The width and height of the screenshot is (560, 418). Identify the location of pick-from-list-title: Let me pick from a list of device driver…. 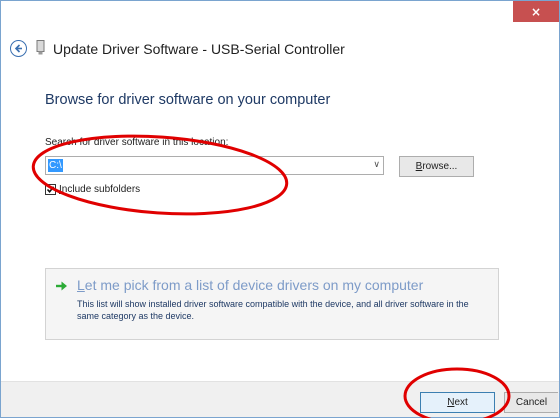
(250, 285).